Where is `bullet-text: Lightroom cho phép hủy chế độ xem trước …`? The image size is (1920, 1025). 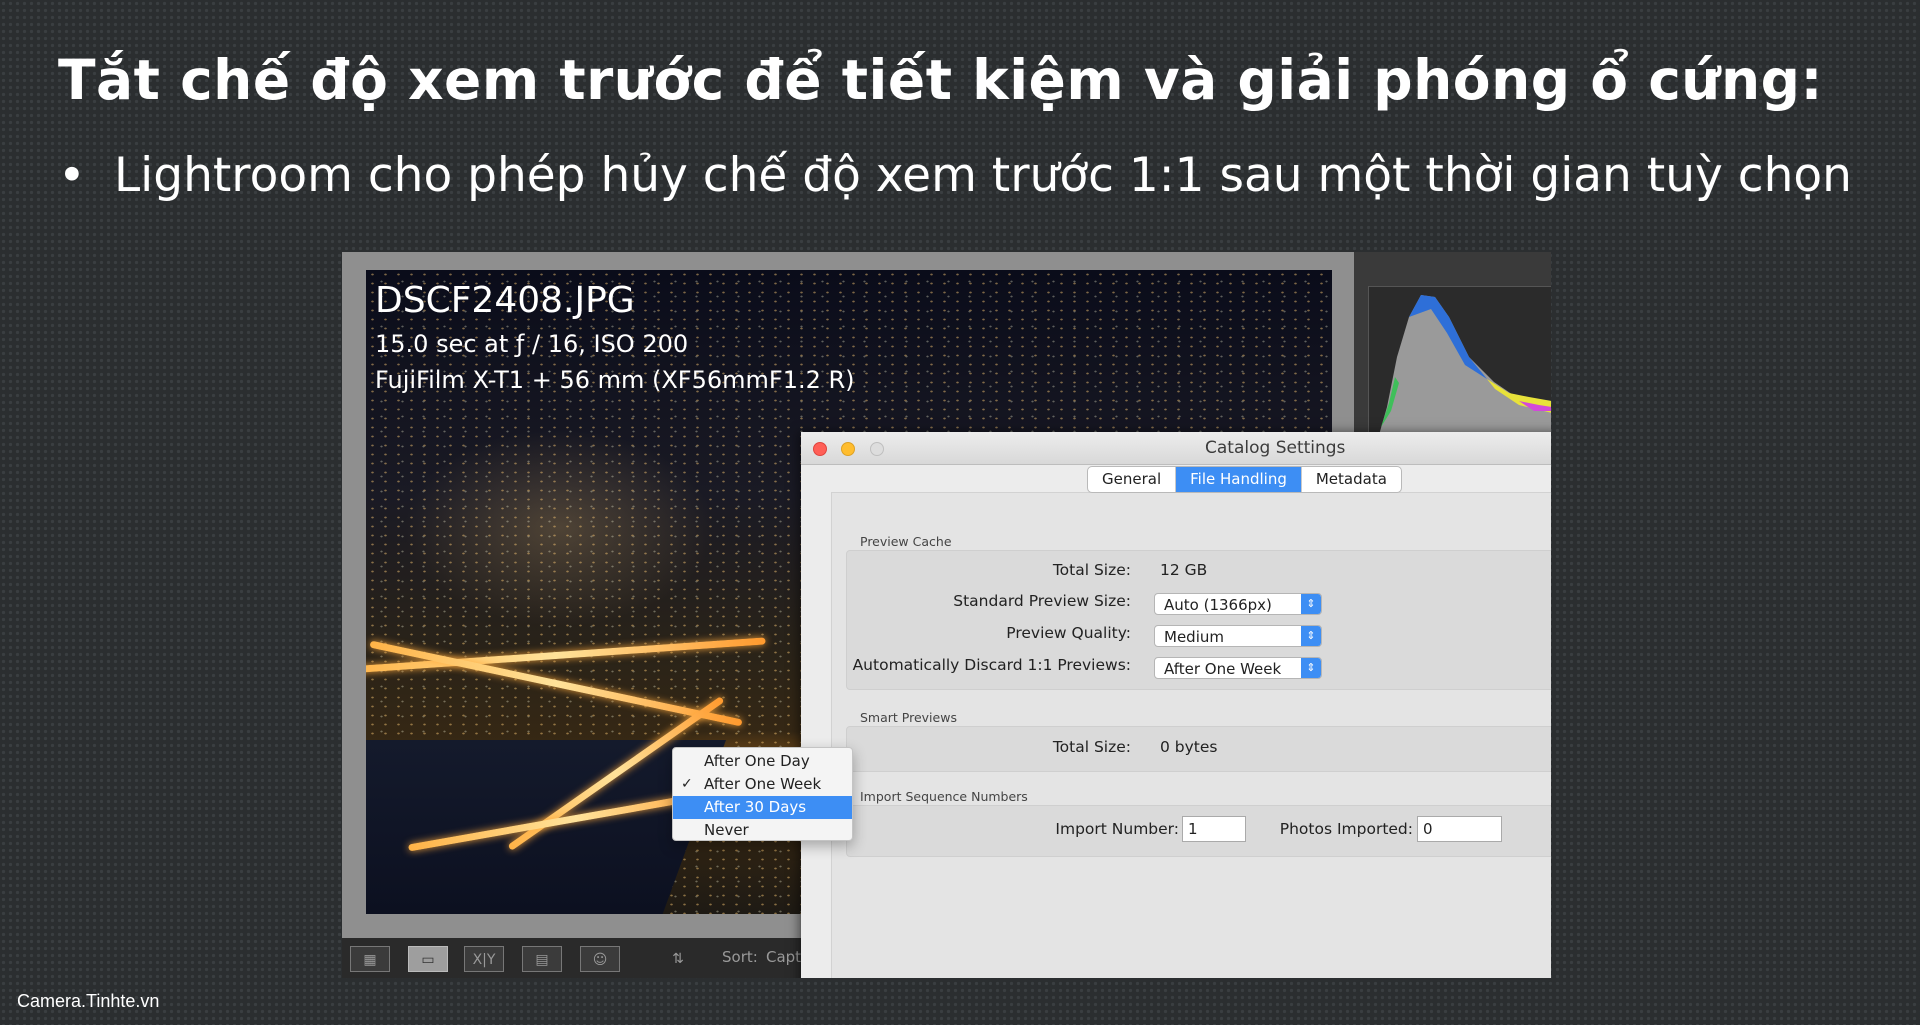 bullet-text: Lightroom cho phép hủy chế độ xem trước … is located at coordinates (983, 175).